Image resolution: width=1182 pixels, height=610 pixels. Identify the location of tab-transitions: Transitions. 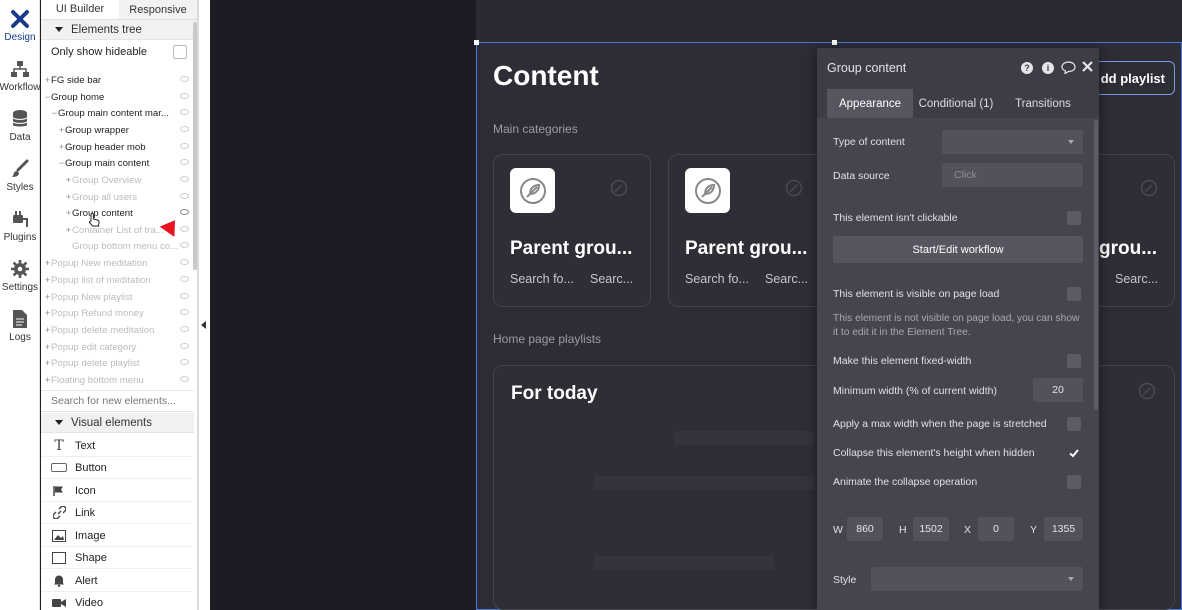
(1043, 103).